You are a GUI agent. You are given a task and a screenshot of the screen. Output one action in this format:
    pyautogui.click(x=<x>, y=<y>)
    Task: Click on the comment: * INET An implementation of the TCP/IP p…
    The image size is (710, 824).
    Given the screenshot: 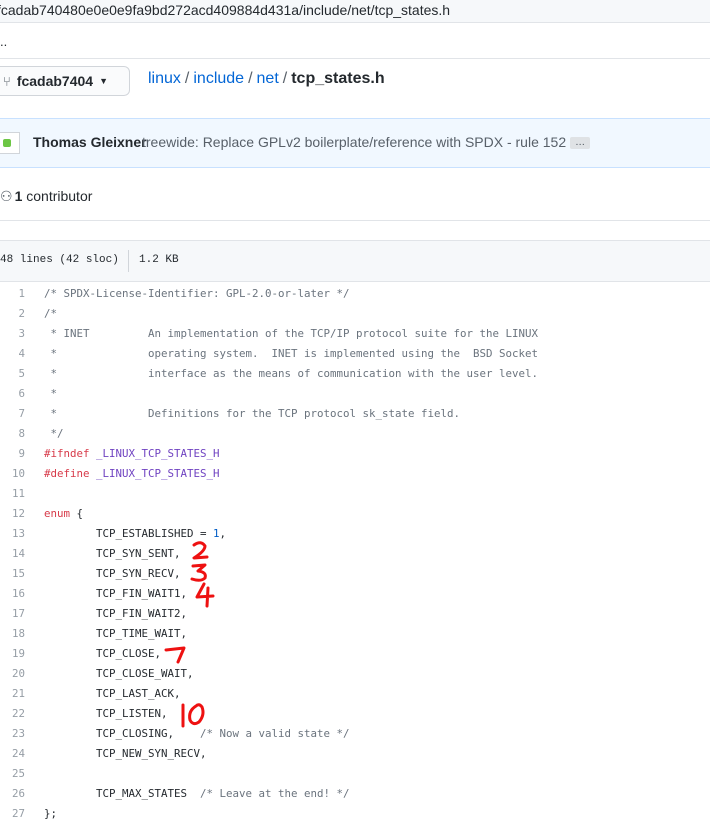 What is the action you would take?
    pyautogui.click(x=291, y=333)
    